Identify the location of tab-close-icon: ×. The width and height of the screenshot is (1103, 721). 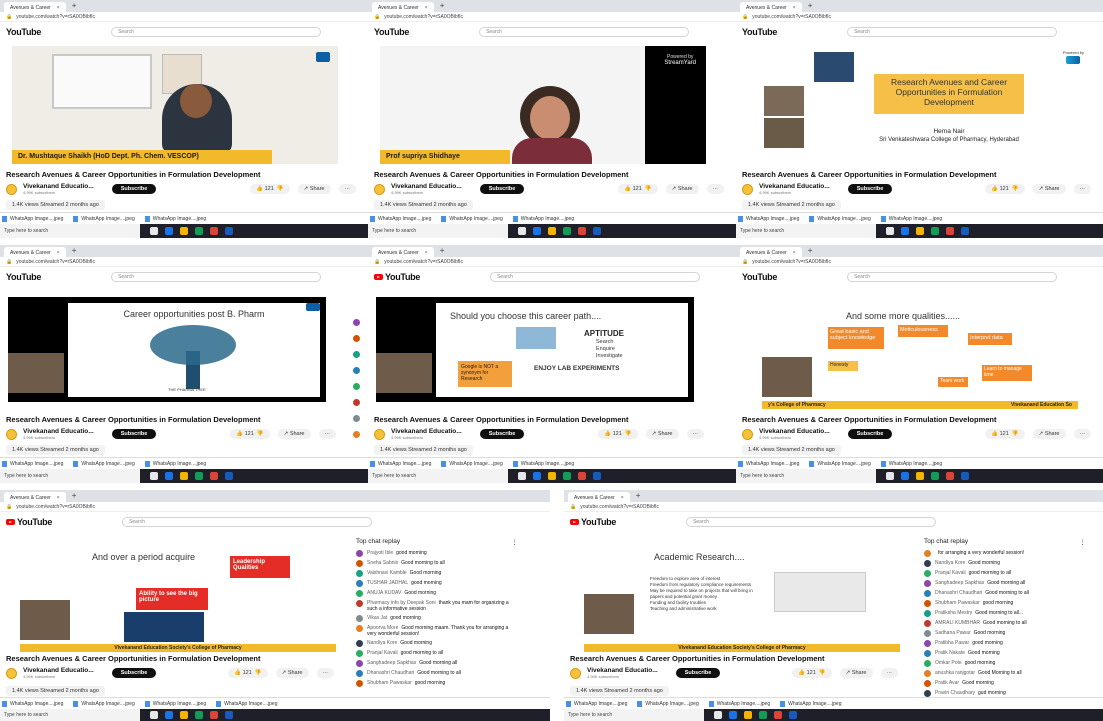
(58, 8).